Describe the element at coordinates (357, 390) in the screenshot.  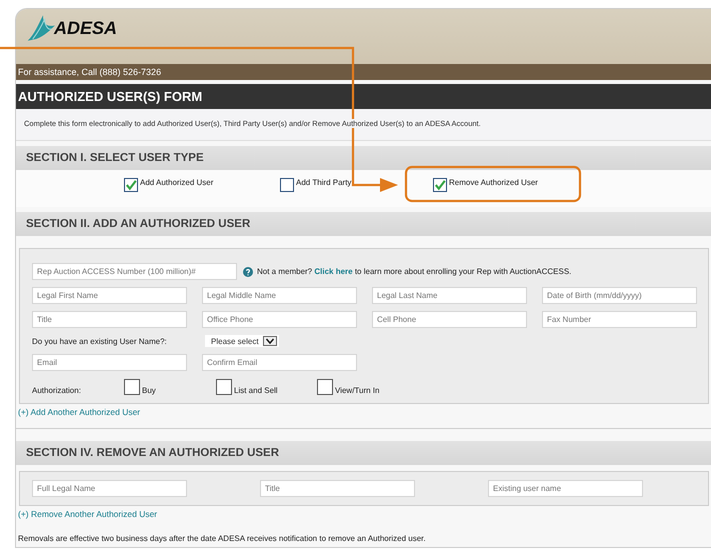
I see `checkbox-label: View/Turn In` at that location.